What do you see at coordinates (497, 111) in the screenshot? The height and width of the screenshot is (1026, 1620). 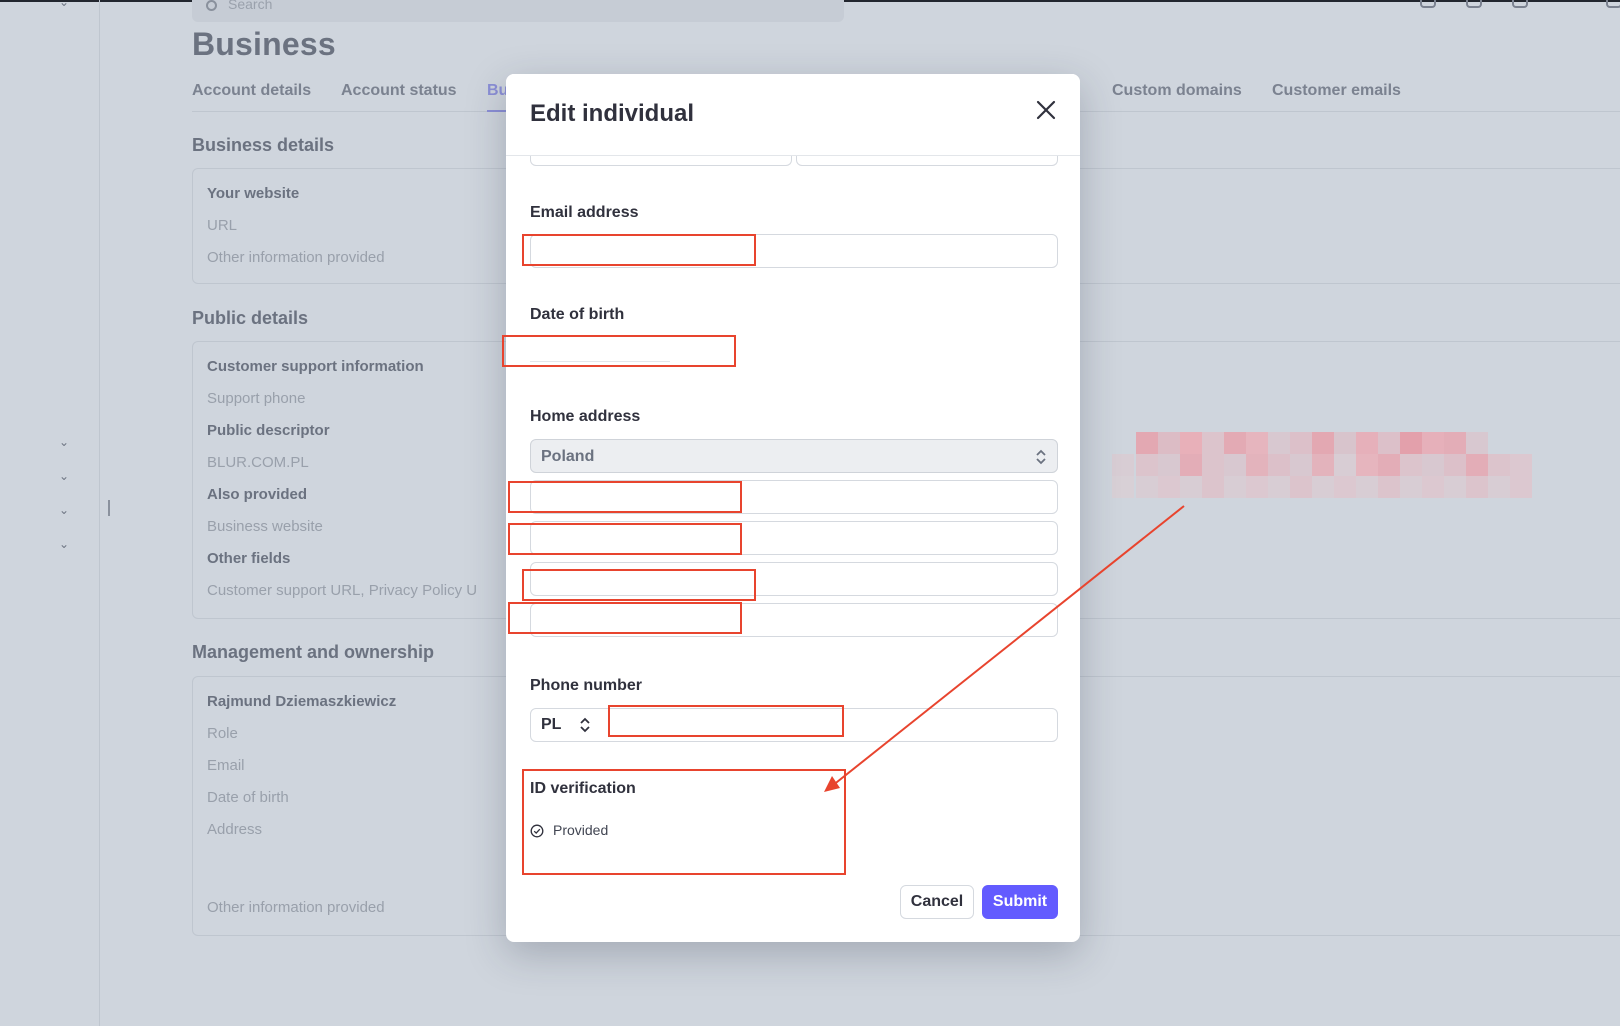 I see `active-tab-indicator` at bounding box center [497, 111].